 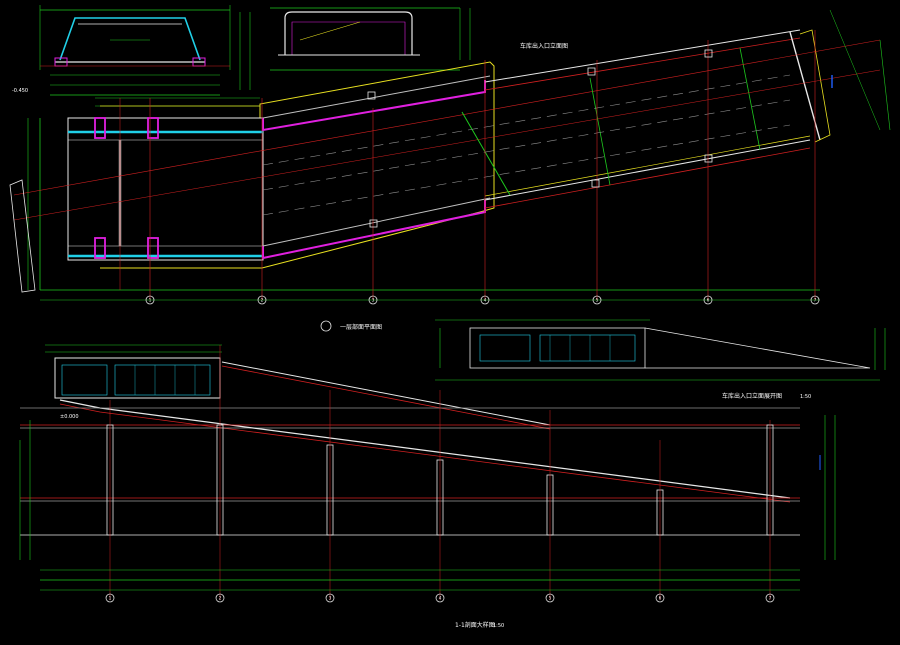 What do you see at coordinates (361, 327) in the screenshot?
I see `title-top-view: 一层部面平面图` at bounding box center [361, 327].